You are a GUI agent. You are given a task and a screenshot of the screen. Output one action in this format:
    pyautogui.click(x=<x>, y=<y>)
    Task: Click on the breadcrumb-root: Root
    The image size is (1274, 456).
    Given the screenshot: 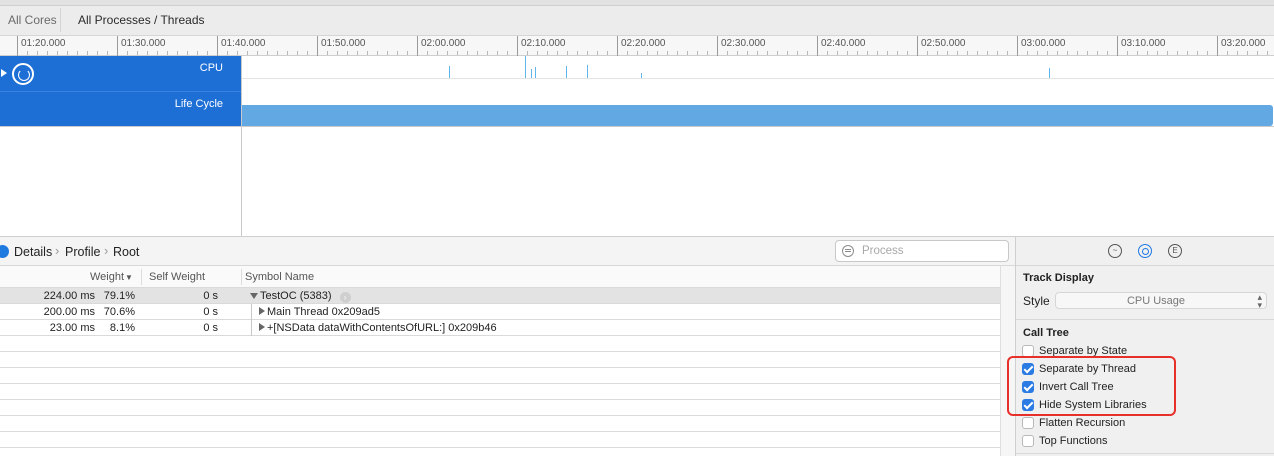 What is the action you would take?
    pyautogui.click(x=126, y=252)
    